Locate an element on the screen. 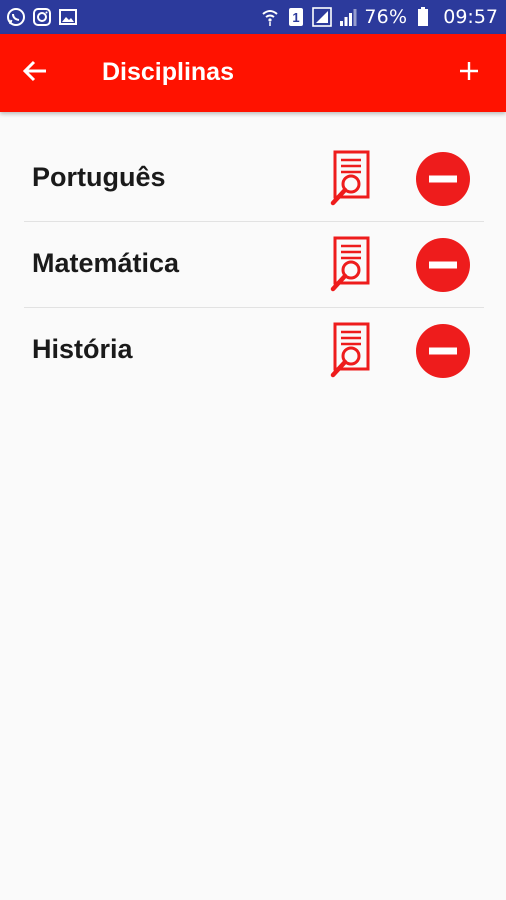 The width and height of the screenshot is (506, 900). clock: 09:57 is located at coordinates (470, 17).